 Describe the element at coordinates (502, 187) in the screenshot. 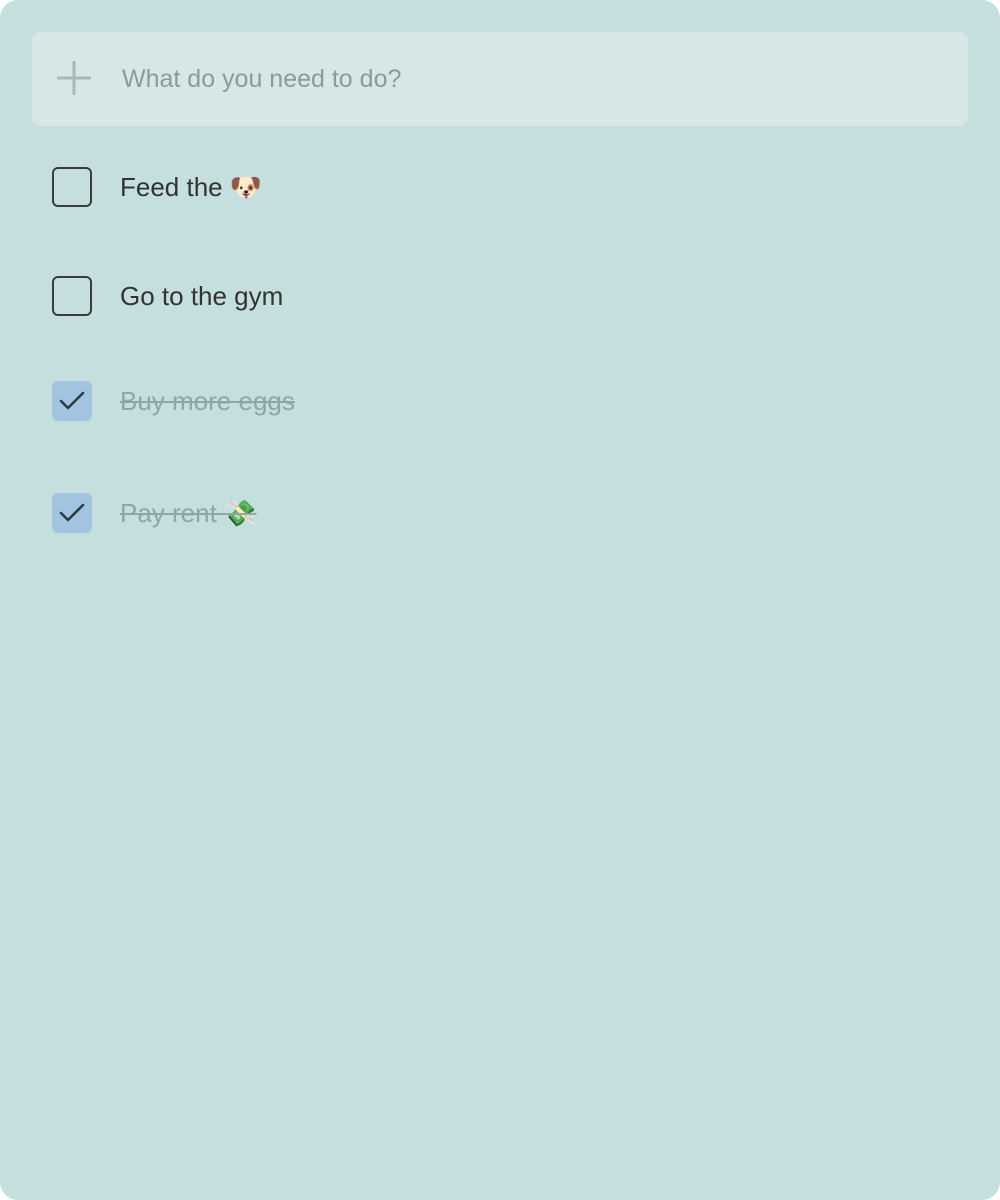

I see `todo-item: Feed the 🐶` at that location.